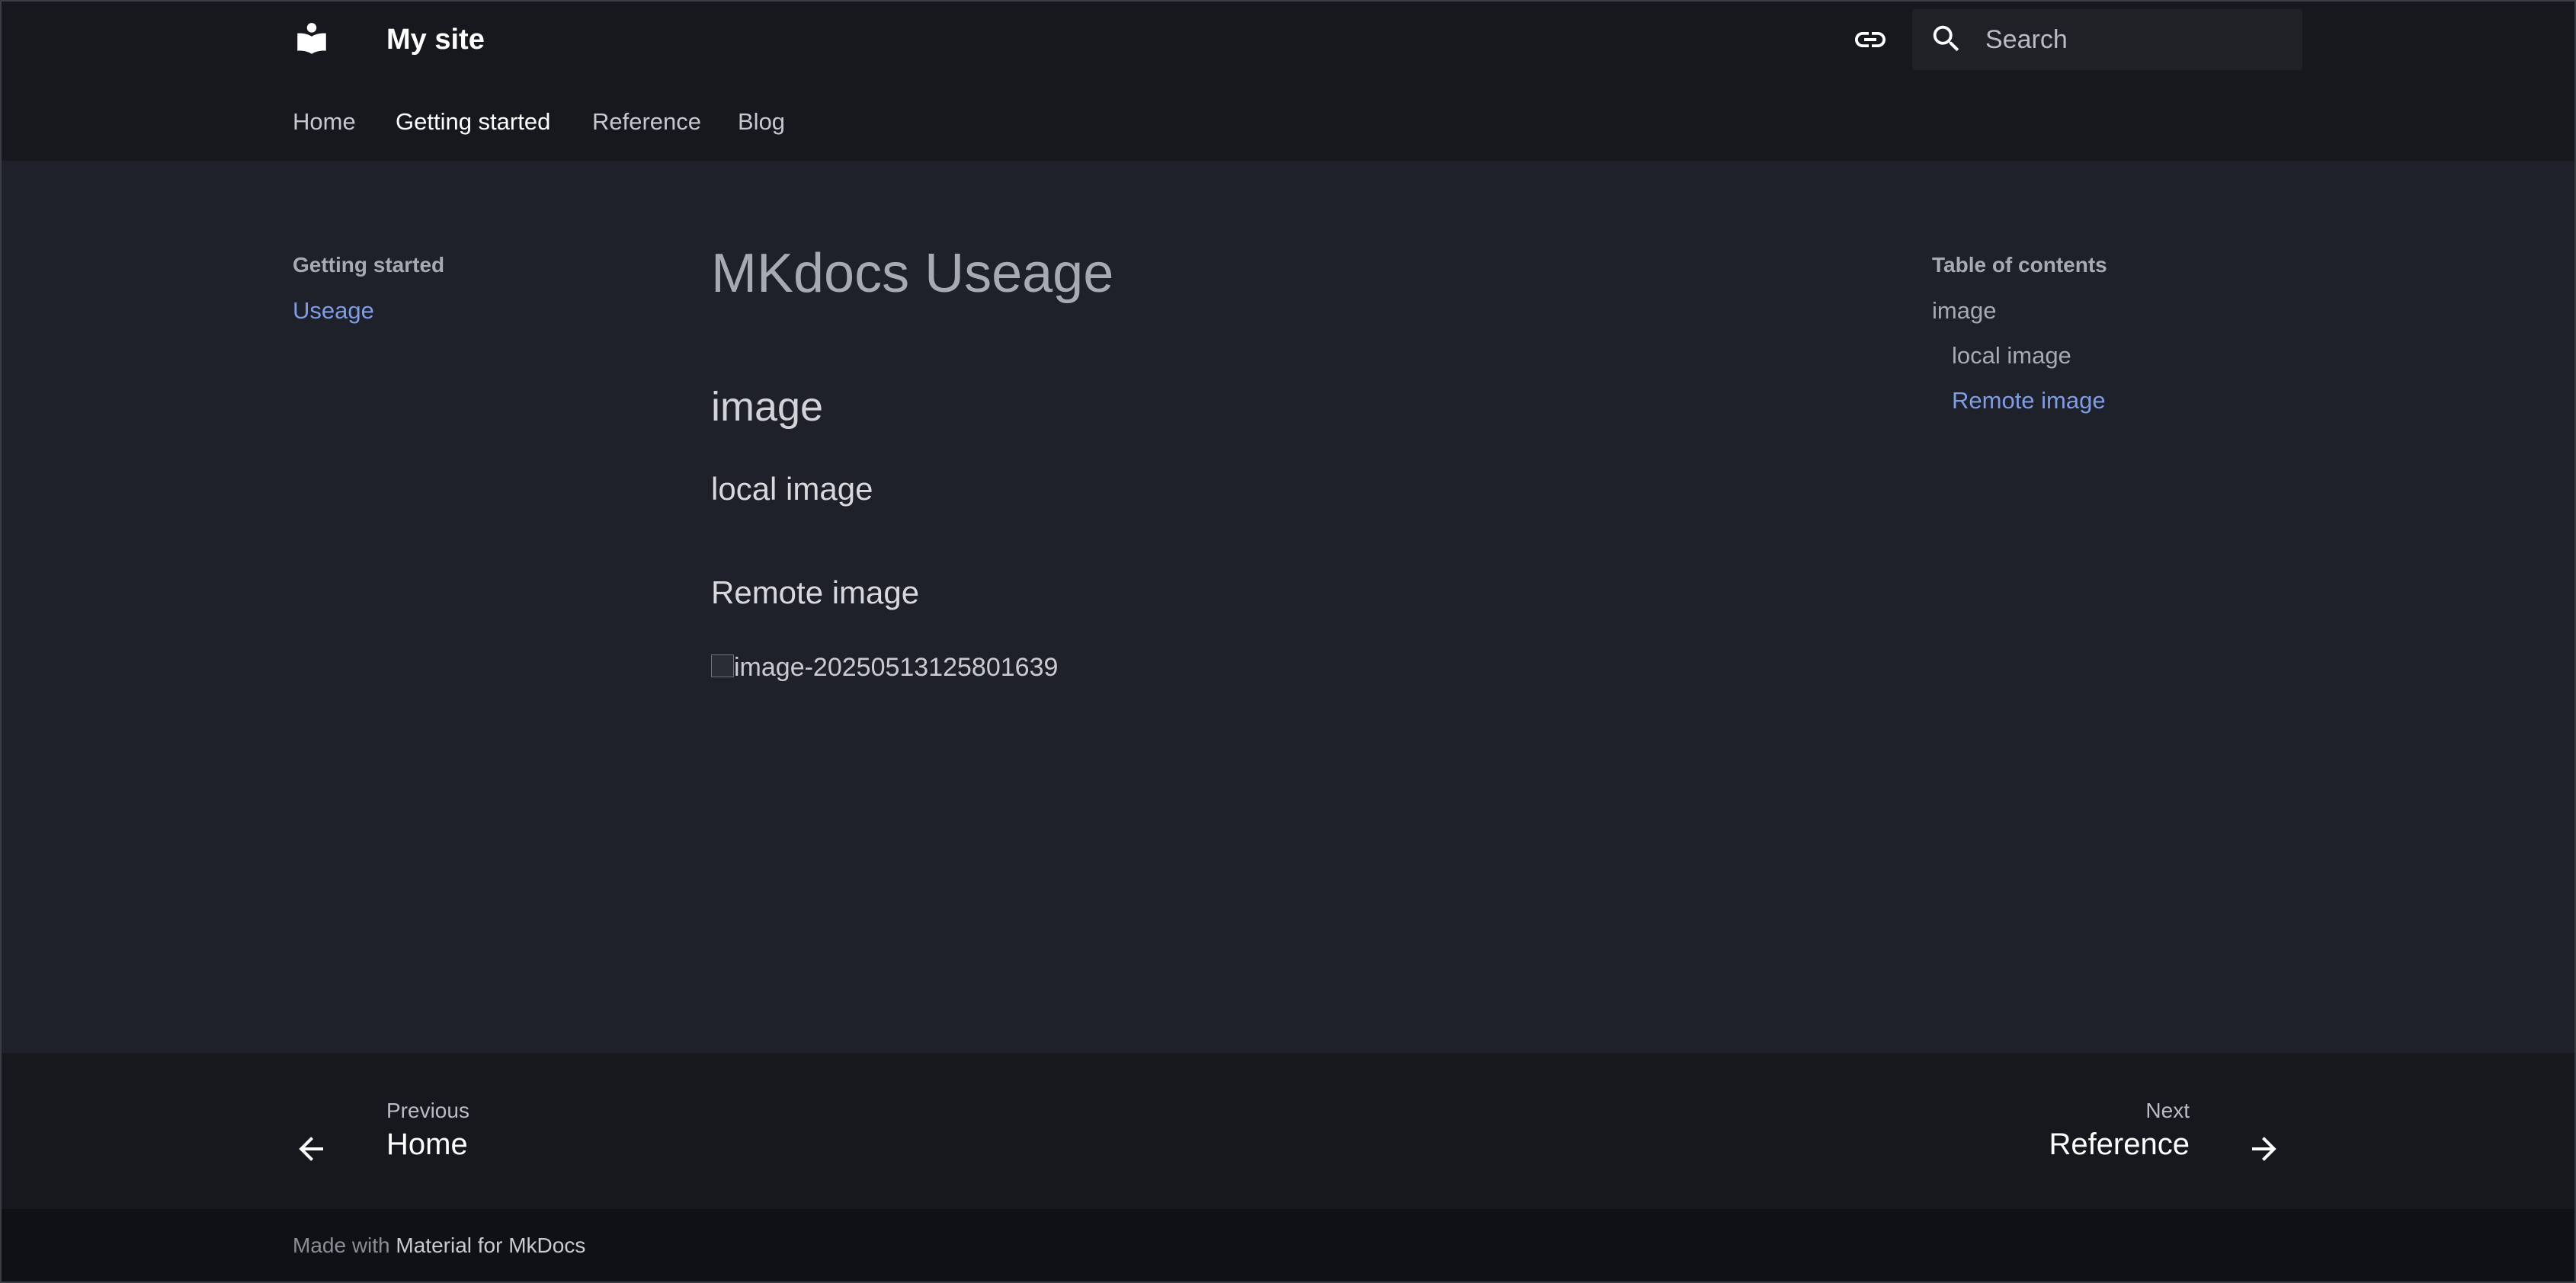 Image resolution: width=2576 pixels, height=1283 pixels. I want to click on footer-meta: Made with Material for MkDocs, so click(1288, 1246).